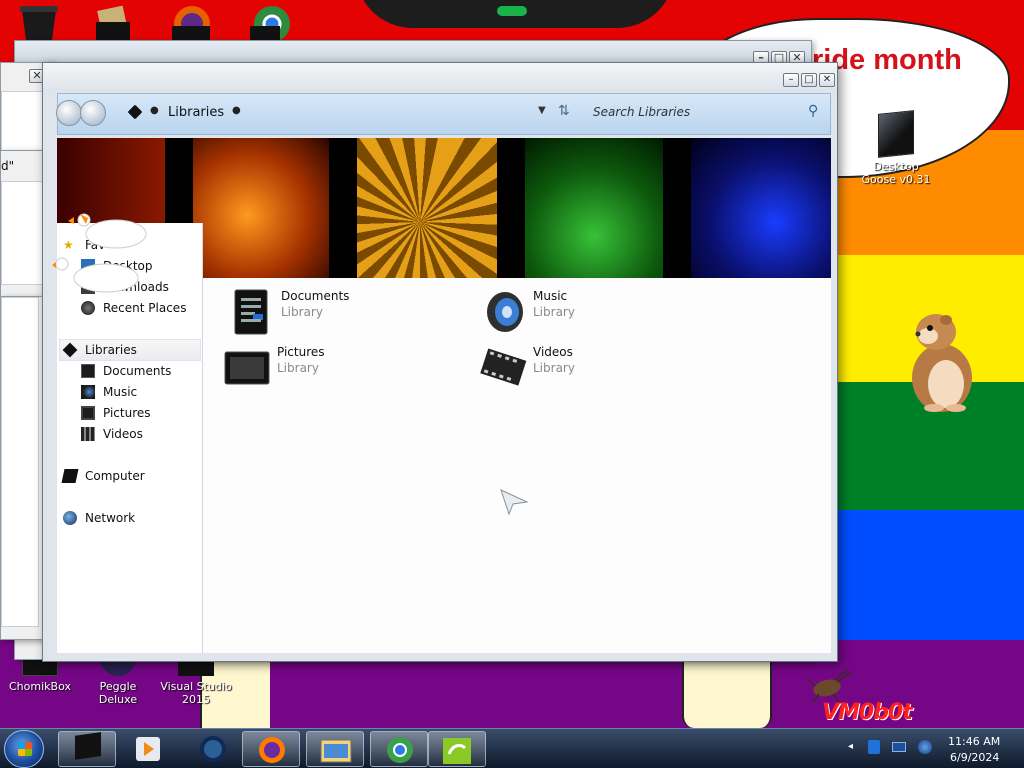  What do you see at coordinates (247, 368) in the screenshot?
I see `pictures-library-icon` at bounding box center [247, 368].